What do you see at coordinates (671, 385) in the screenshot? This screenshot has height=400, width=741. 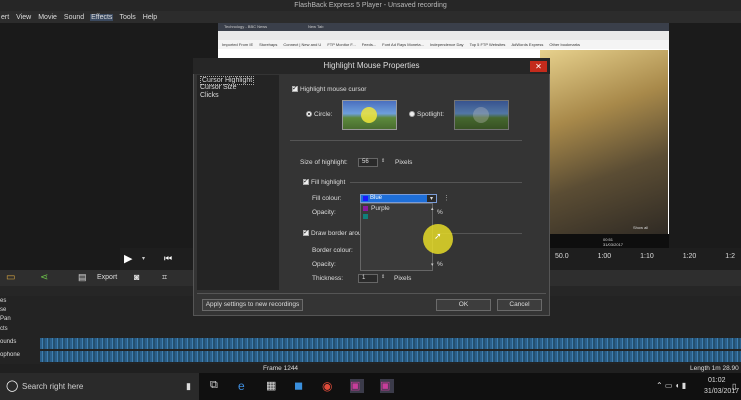 I see `system-tray-icons: ⌃ ▭ ◖ ▮` at bounding box center [671, 385].